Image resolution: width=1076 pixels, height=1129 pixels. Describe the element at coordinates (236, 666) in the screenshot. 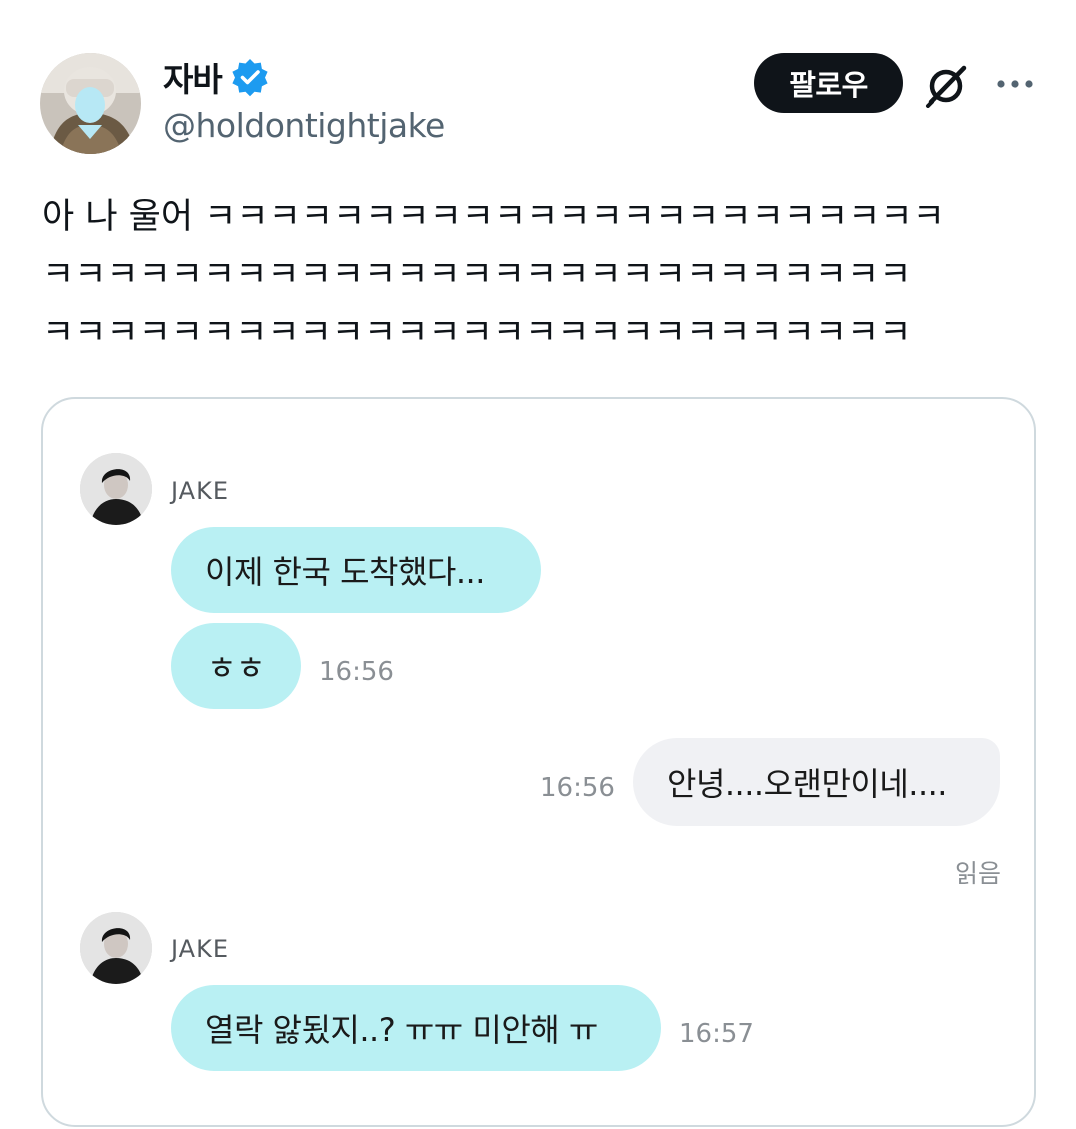

I see `incoming-message: ㅎㅎ` at that location.